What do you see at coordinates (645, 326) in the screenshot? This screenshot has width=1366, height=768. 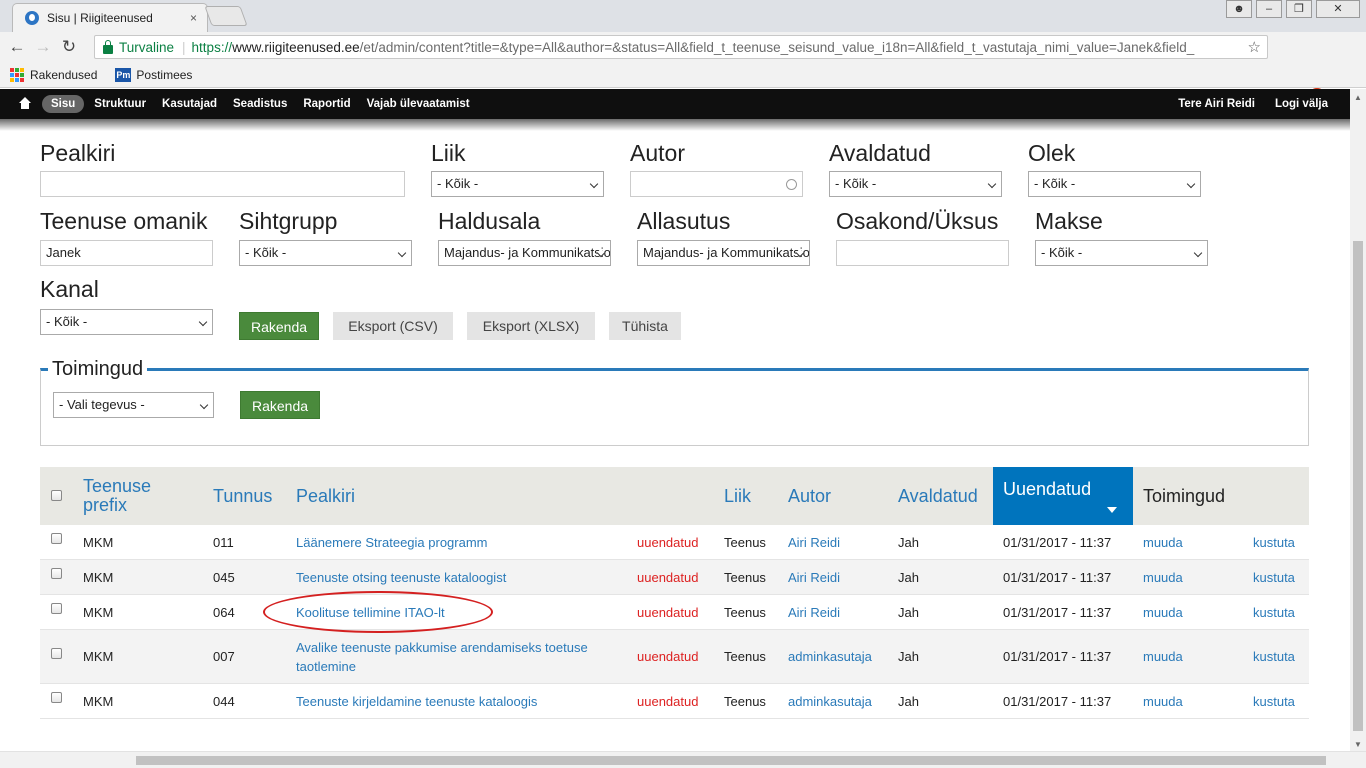 I see `reset-filters-button: Tühista` at bounding box center [645, 326].